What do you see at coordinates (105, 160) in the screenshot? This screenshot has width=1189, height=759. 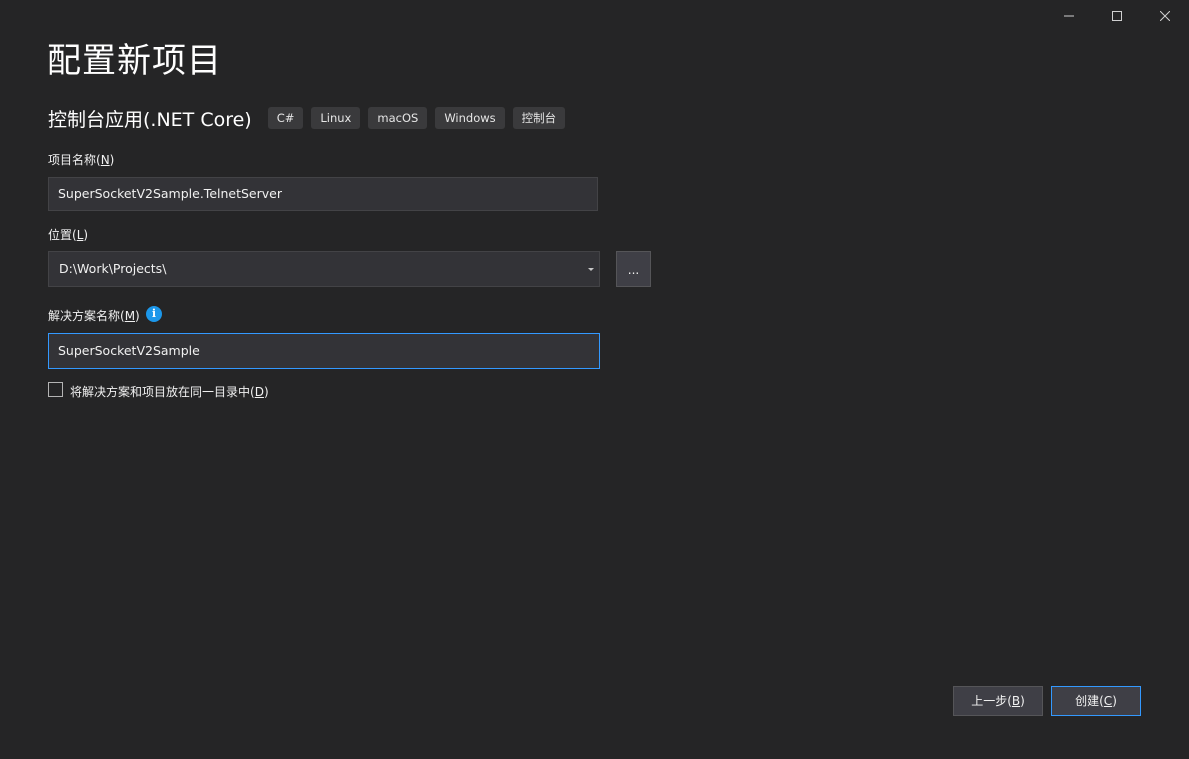 I see `project-name-accesskey: N` at bounding box center [105, 160].